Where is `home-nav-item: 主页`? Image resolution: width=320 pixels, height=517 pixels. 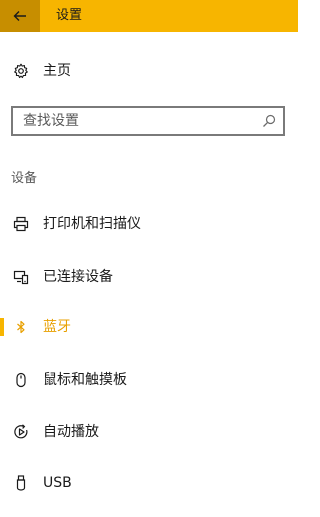
home-nav-item: 主页 is located at coordinates (149, 71).